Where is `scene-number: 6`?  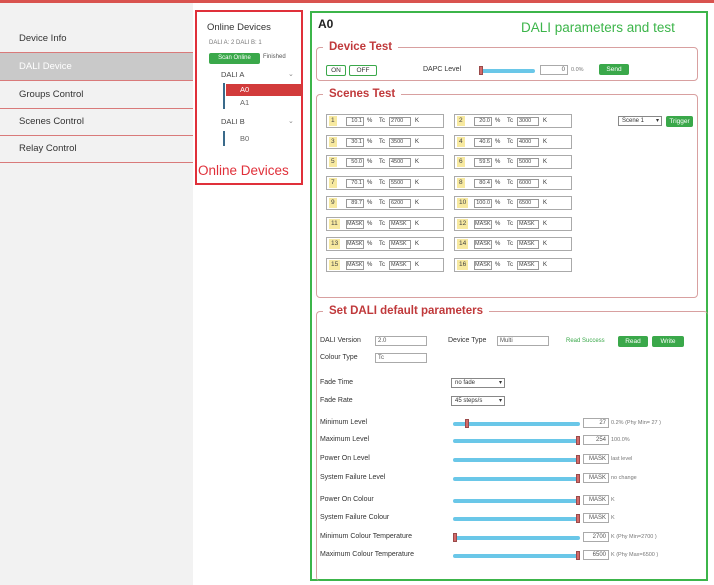
scene-number: 6 is located at coordinates (461, 162).